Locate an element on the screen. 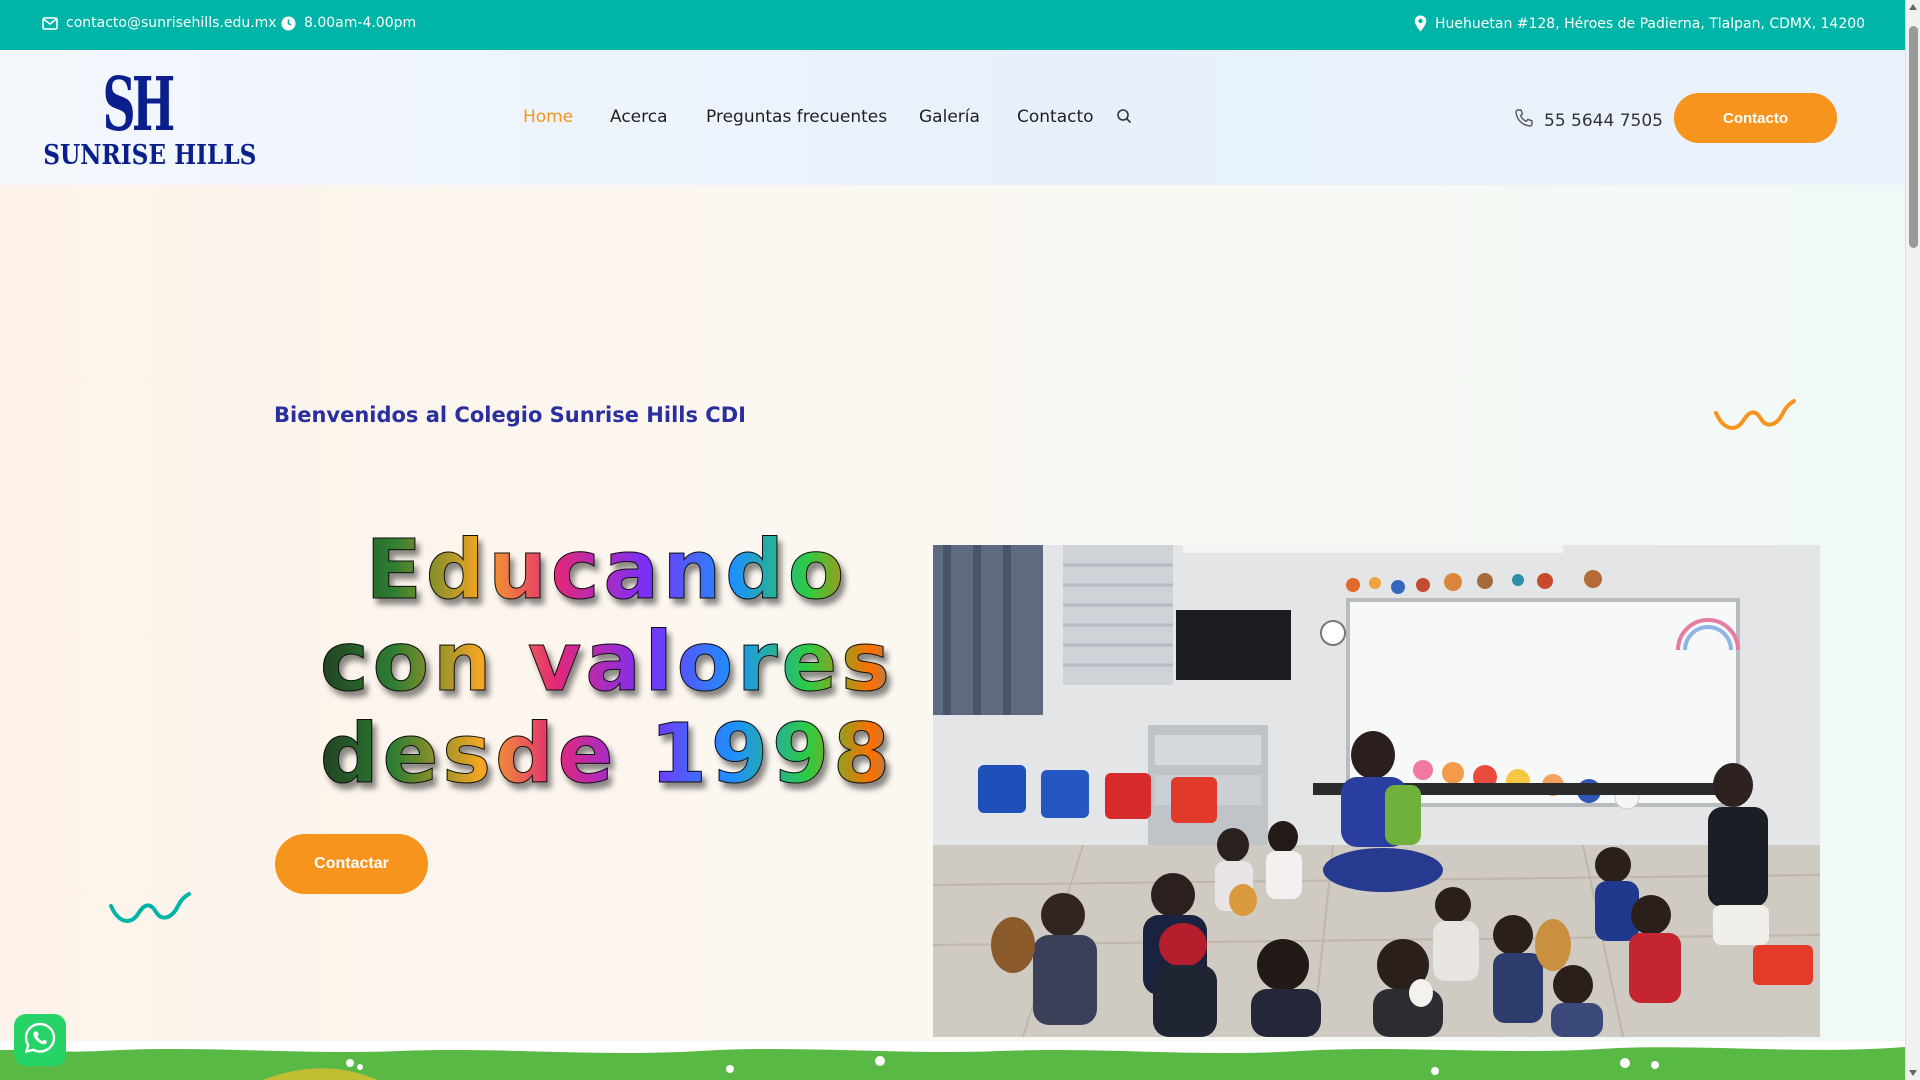  clock-icon is located at coordinates (288, 23).